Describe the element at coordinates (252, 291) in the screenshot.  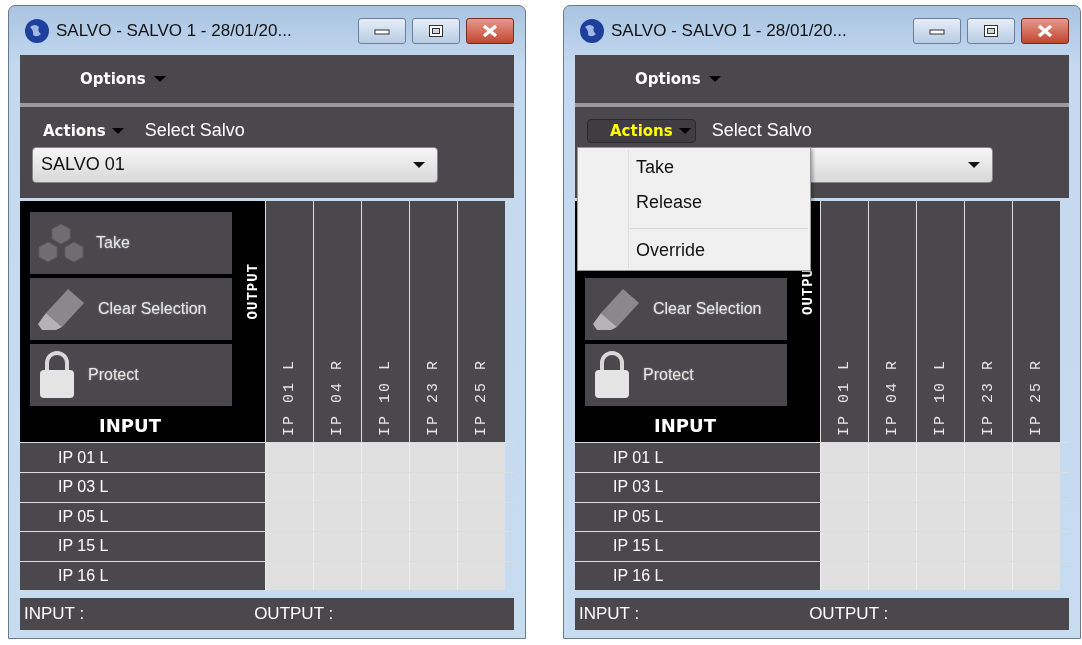
I see `output-heading: OUTPUT` at that location.